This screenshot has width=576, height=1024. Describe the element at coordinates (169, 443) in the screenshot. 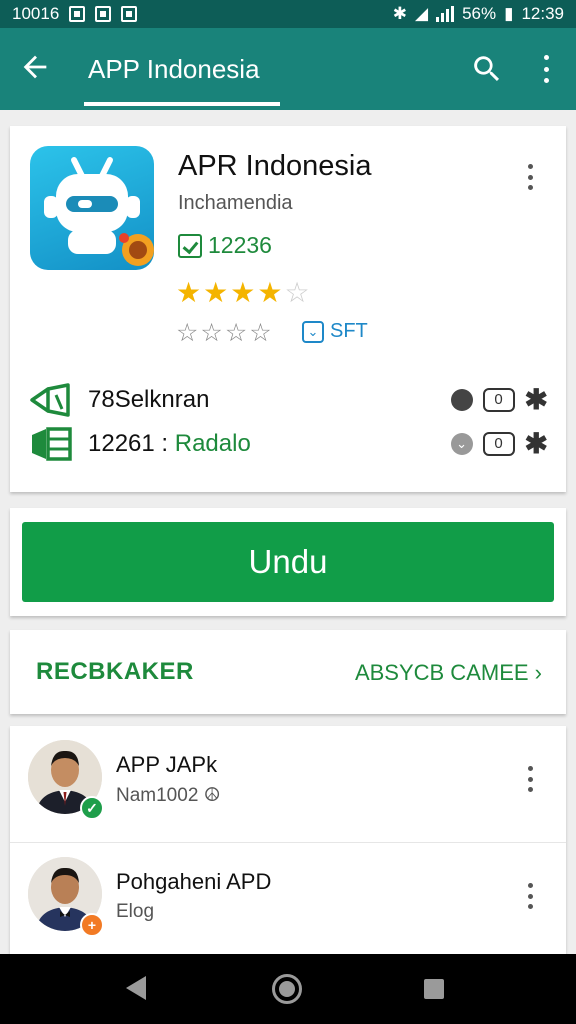

I see `stat-text: 12261 : Radalo` at that location.